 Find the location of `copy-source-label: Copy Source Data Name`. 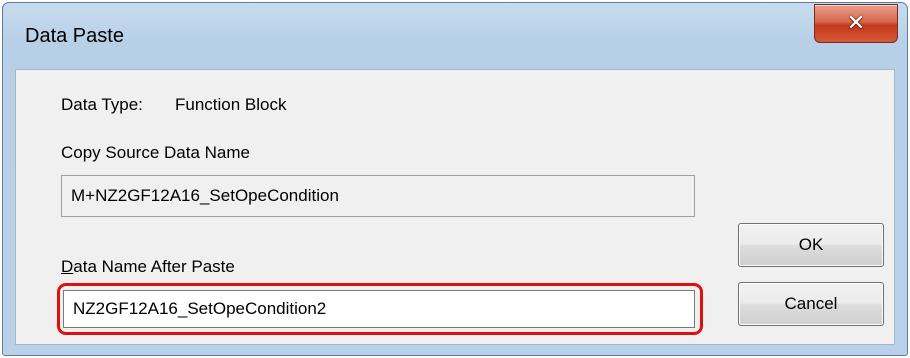

copy-source-label: Copy Source Data Name is located at coordinates (155, 152).